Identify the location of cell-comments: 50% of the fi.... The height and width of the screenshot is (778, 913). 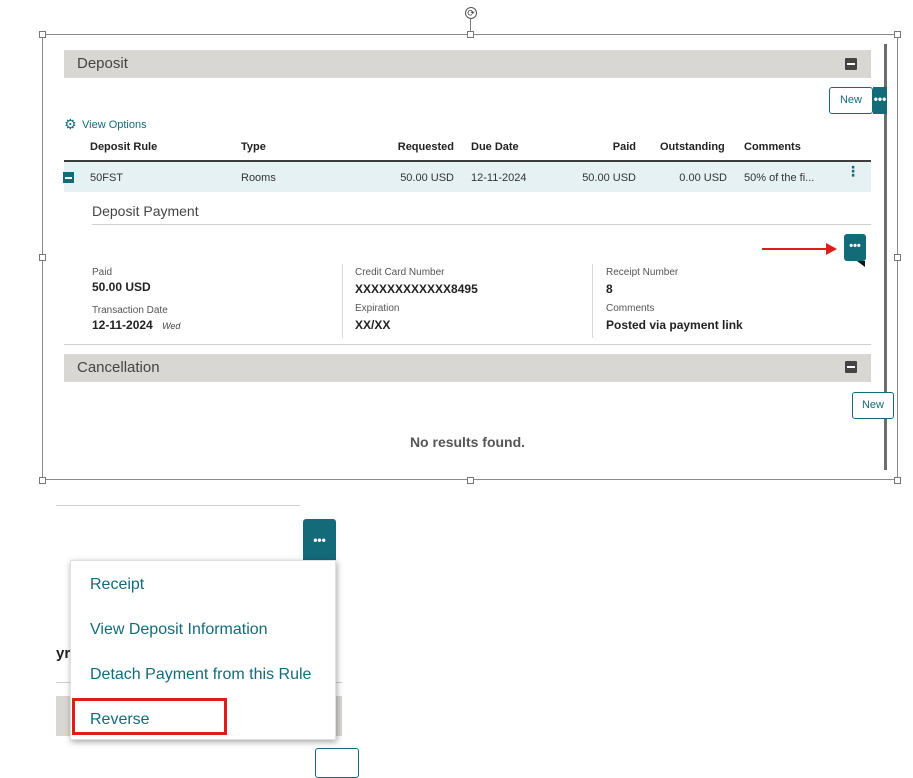
(779, 178).